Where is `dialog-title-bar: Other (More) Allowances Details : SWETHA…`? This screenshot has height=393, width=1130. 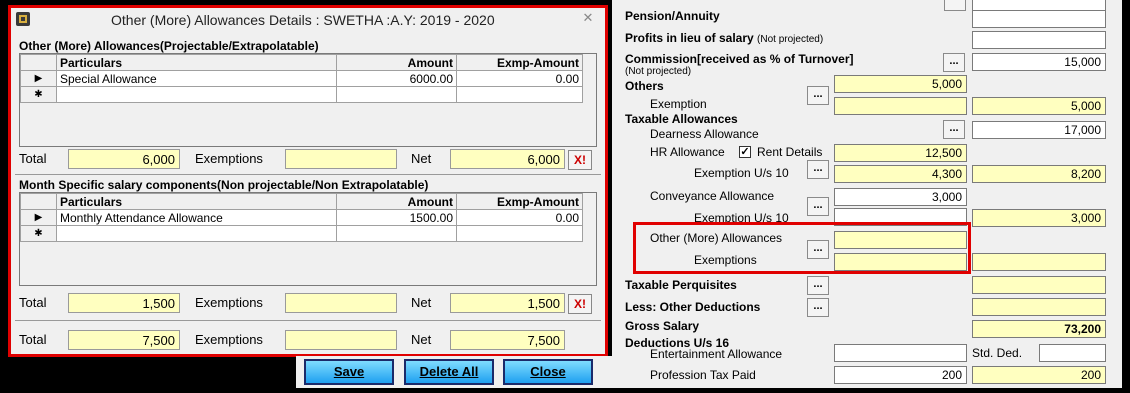
dialog-title-bar: Other (More) Allowances Details : SWETHA… is located at coordinates (308, 20).